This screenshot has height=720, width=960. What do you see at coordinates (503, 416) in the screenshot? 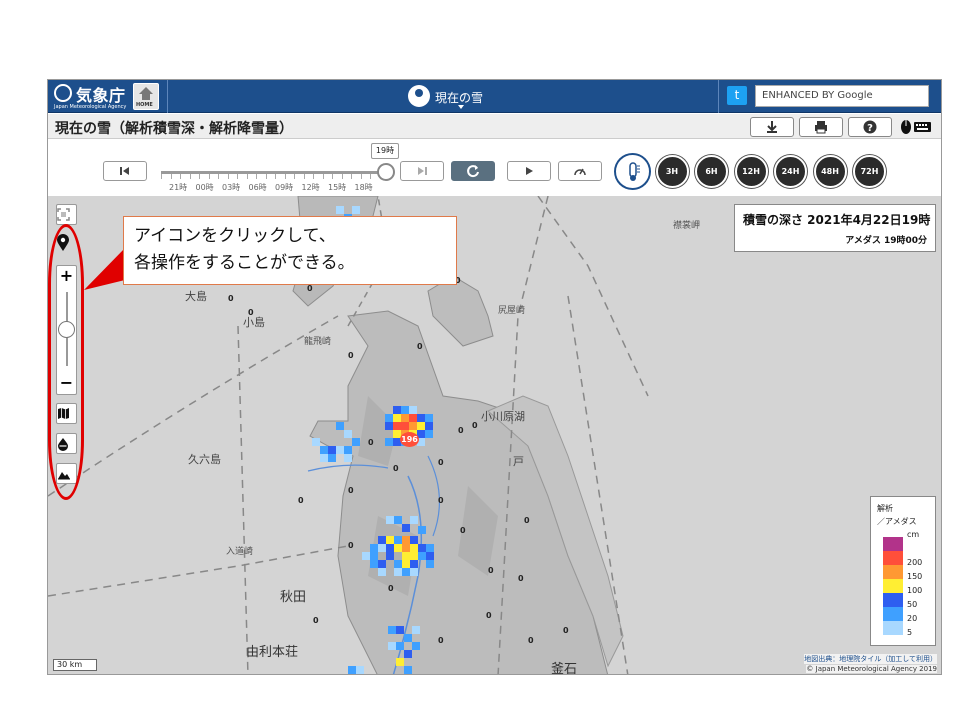
I see `place-label: 小川原湖` at bounding box center [503, 416].